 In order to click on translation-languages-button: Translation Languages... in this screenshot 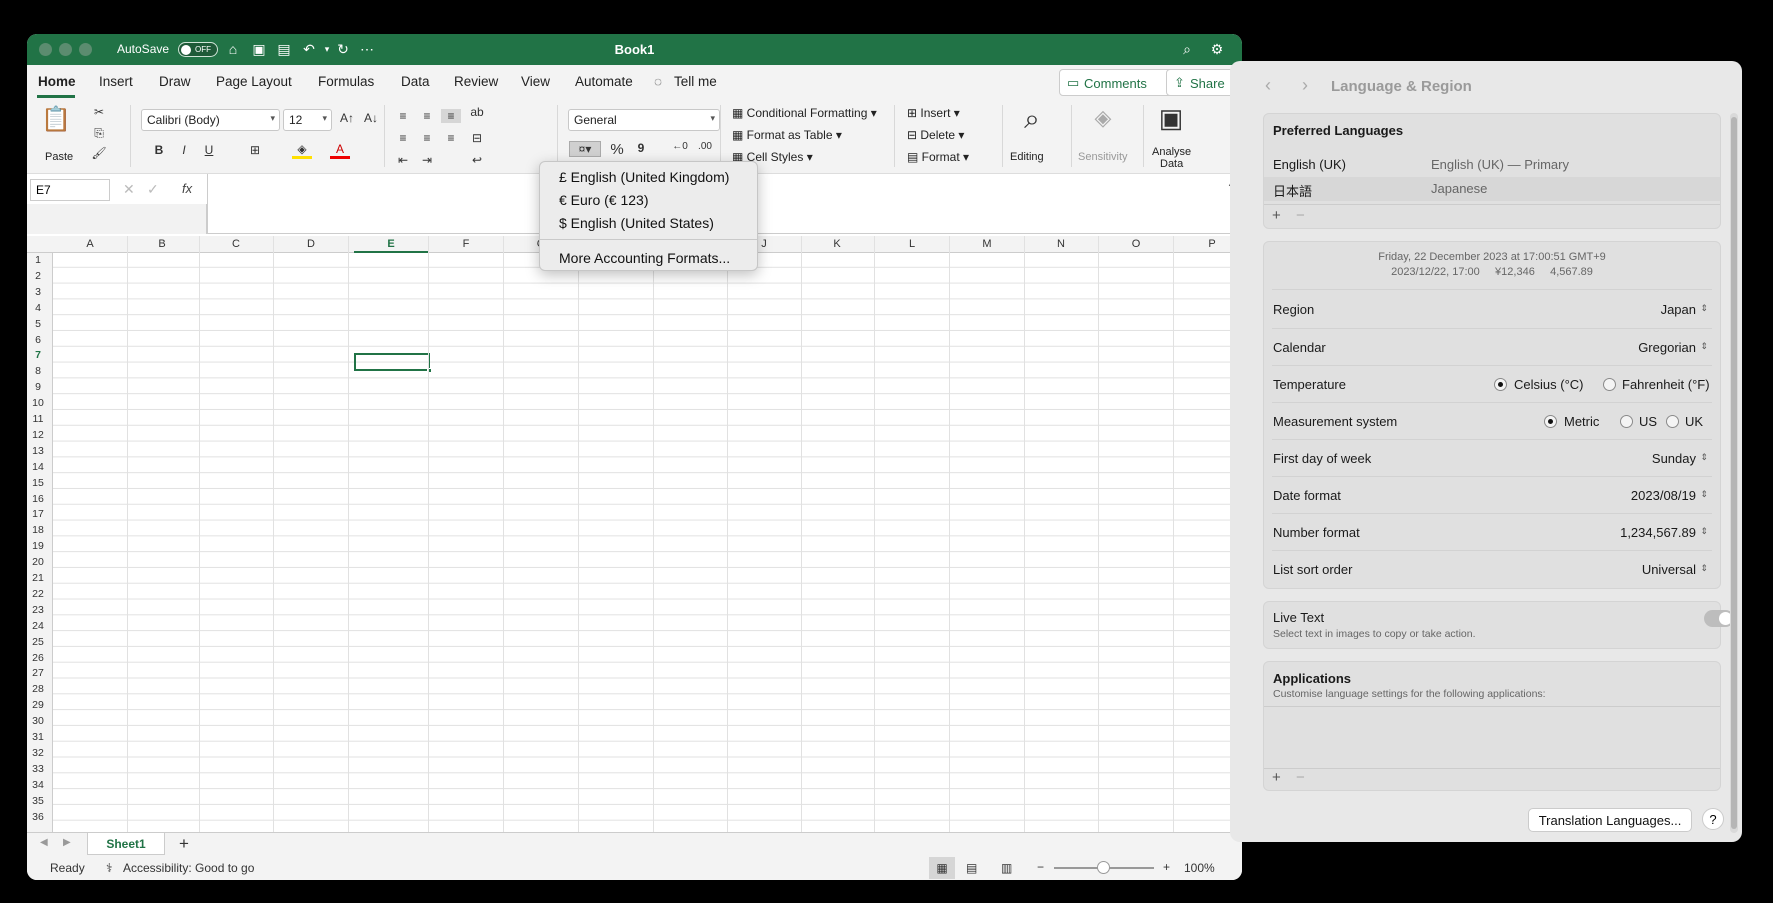, I will do `click(1610, 820)`.